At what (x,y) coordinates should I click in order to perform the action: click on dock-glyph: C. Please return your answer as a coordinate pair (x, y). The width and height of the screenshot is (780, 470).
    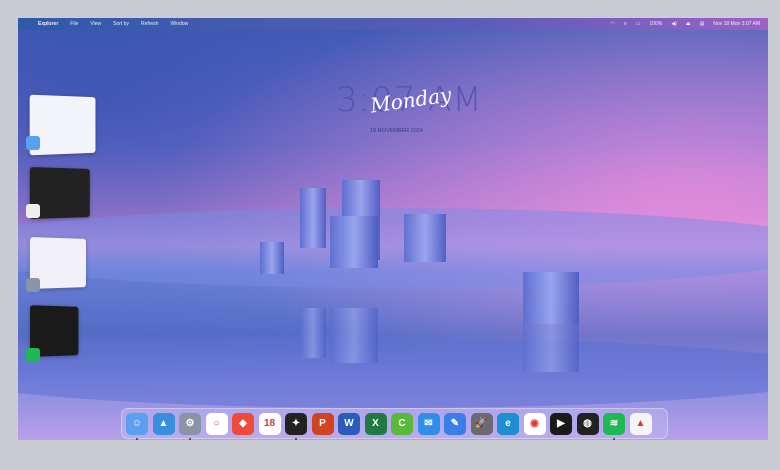
    Looking at the image, I should click on (402, 423).